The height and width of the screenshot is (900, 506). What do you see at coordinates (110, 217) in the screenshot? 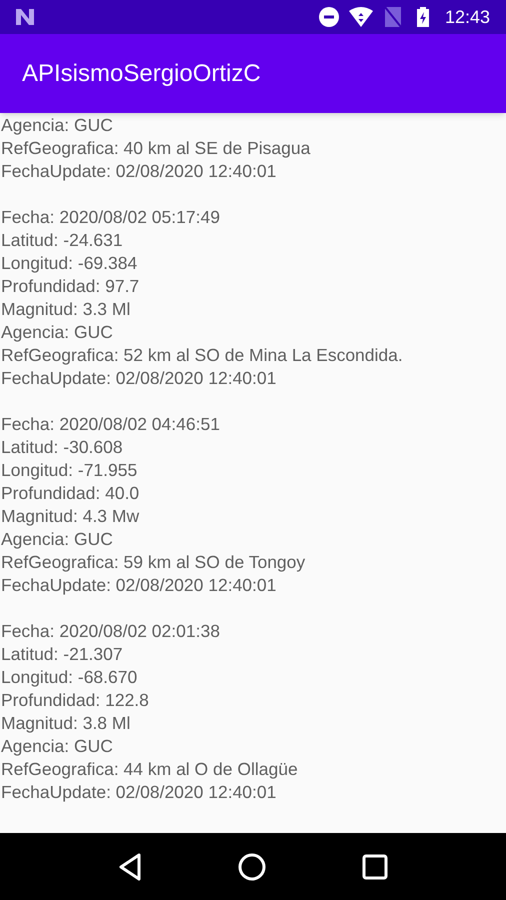
I see `record-line: Fecha: 2020/08/02 05:17:49` at bounding box center [110, 217].